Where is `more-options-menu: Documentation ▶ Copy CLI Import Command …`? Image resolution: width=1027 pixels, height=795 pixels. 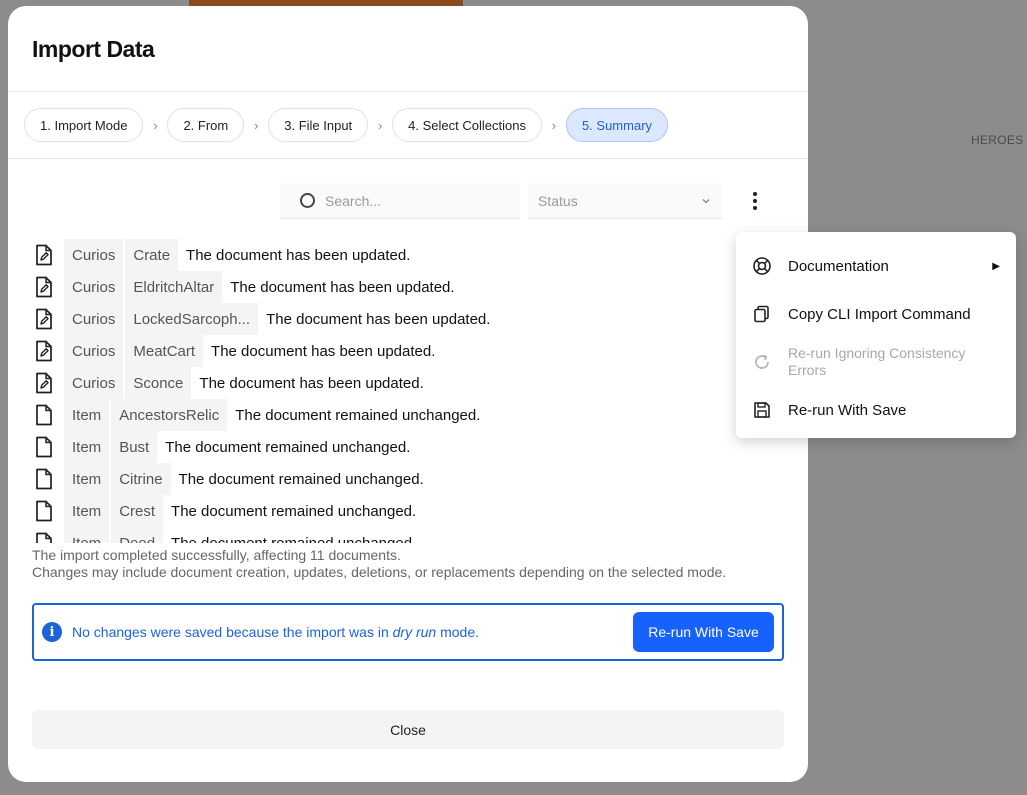 more-options-menu: Documentation ▶ Copy CLI Import Command … is located at coordinates (876, 335).